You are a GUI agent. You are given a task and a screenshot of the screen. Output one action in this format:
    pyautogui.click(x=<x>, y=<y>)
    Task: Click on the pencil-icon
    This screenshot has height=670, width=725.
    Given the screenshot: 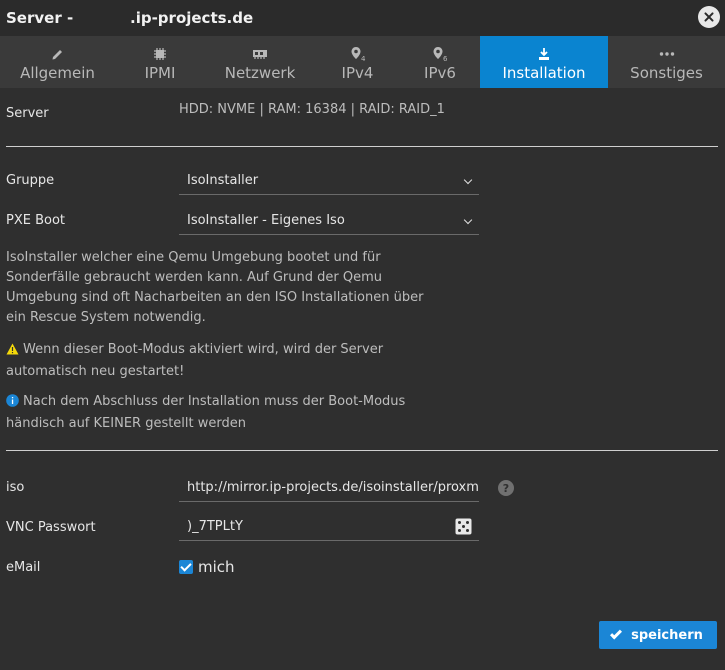 What is the action you would take?
    pyautogui.click(x=58, y=54)
    